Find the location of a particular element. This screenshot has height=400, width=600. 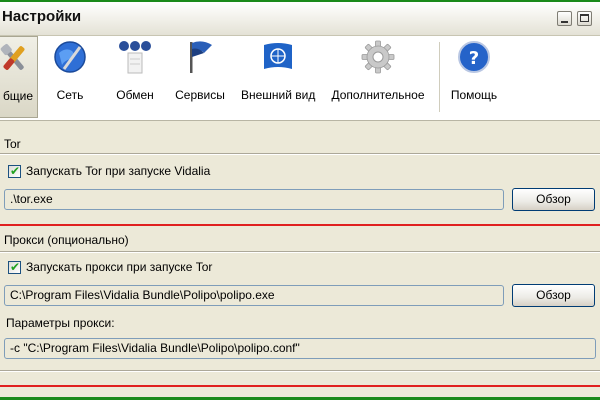

maximize-icon is located at coordinates (584, 18).